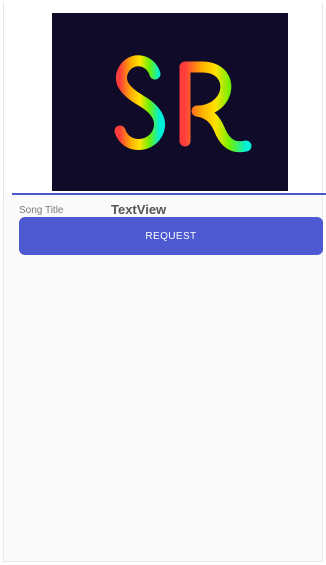 This screenshot has width=326, height=565. What do you see at coordinates (169, 194) in the screenshot?
I see `divider-line` at bounding box center [169, 194].